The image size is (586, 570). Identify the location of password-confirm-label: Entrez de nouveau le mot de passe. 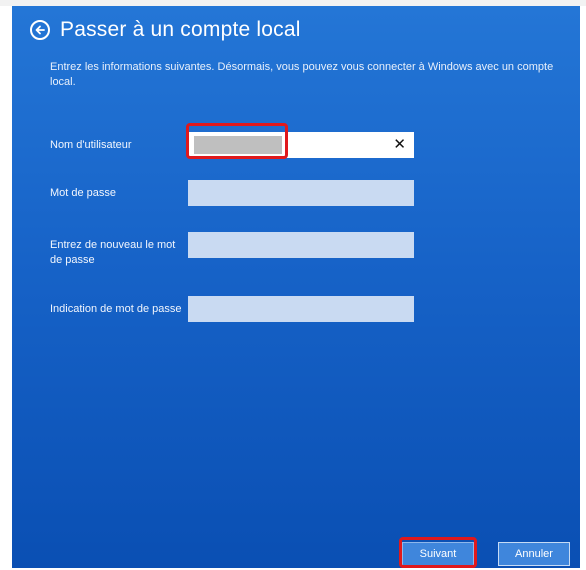
(113, 252).